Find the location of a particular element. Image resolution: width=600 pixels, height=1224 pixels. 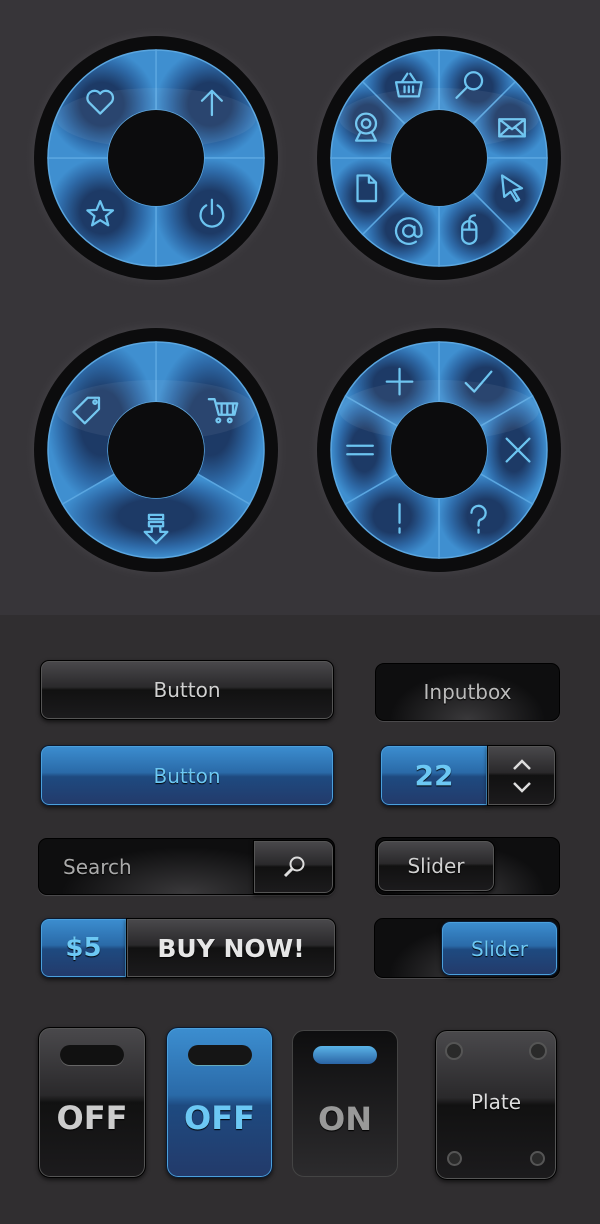

price-tag: $5 is located at coordinates (83, 948).